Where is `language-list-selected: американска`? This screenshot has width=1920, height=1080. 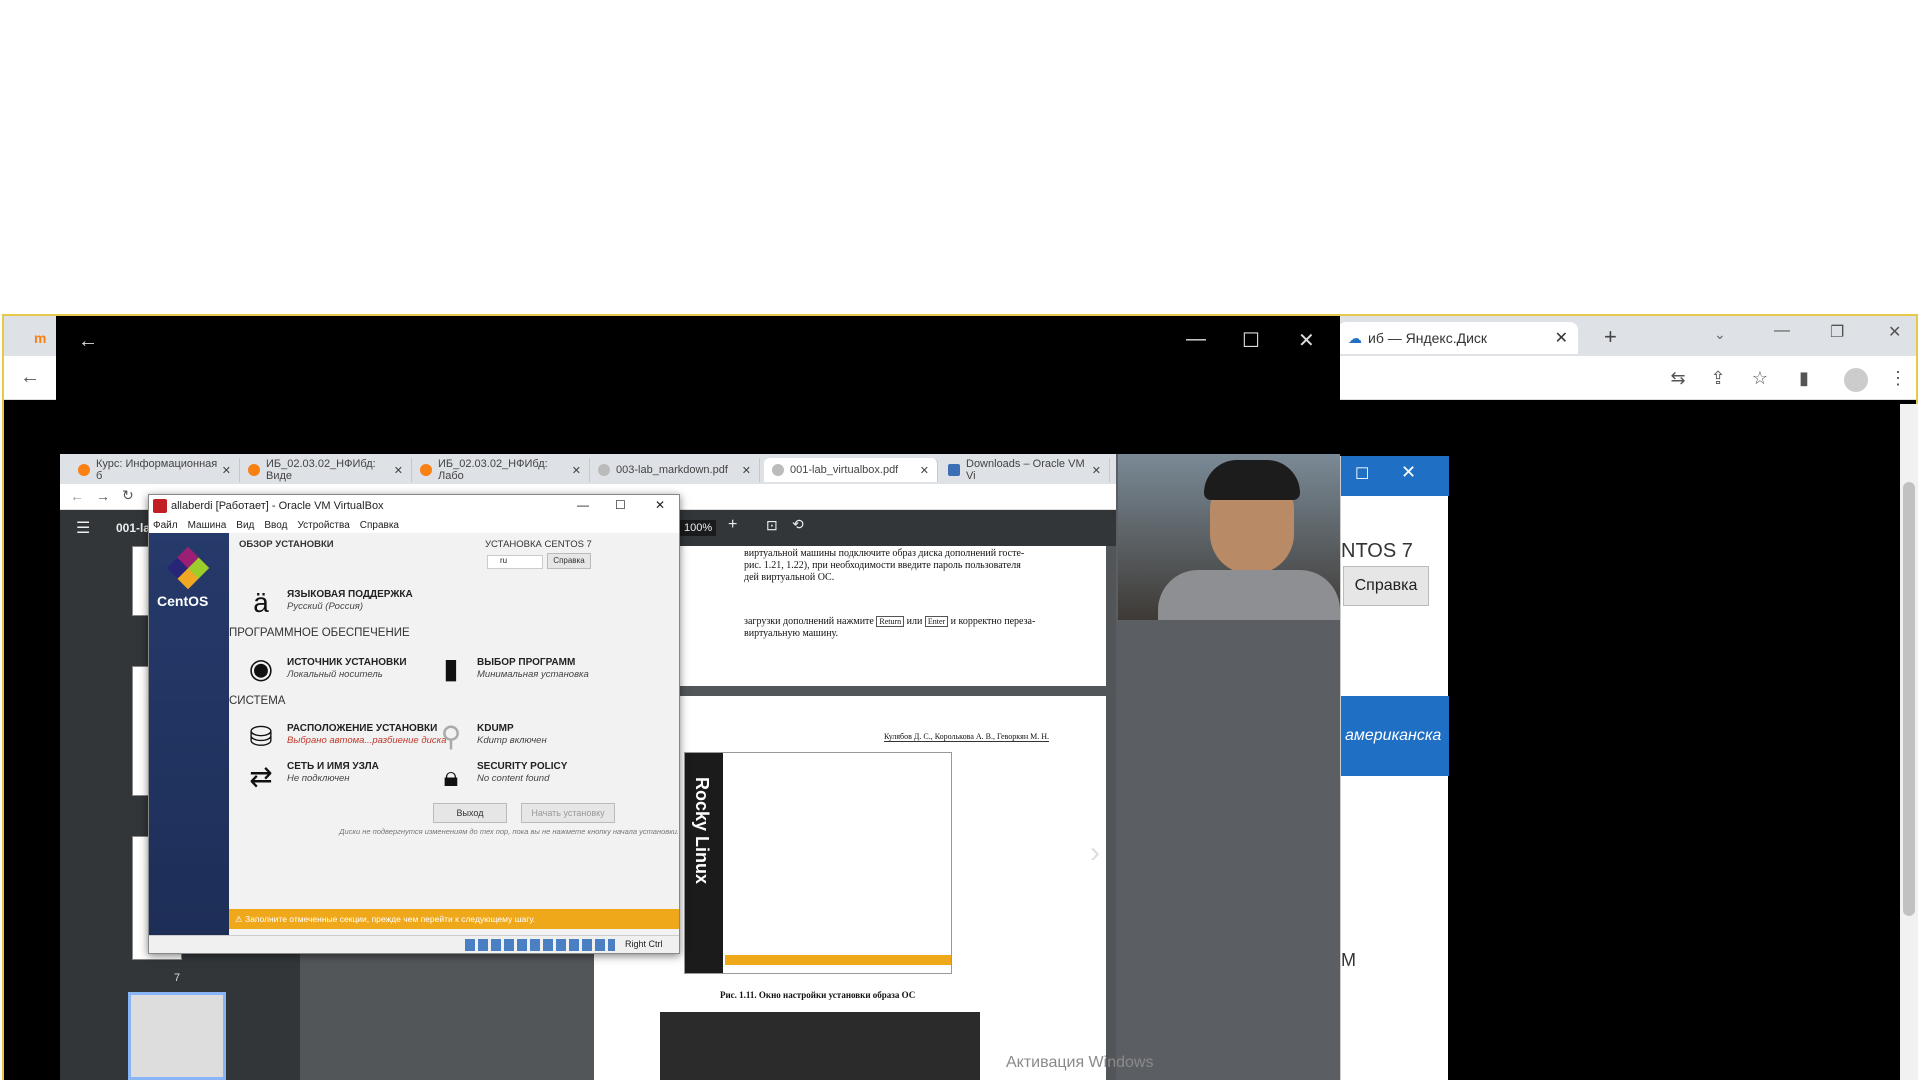
language-list-selected: американска is located at coordinates (1395, 736).